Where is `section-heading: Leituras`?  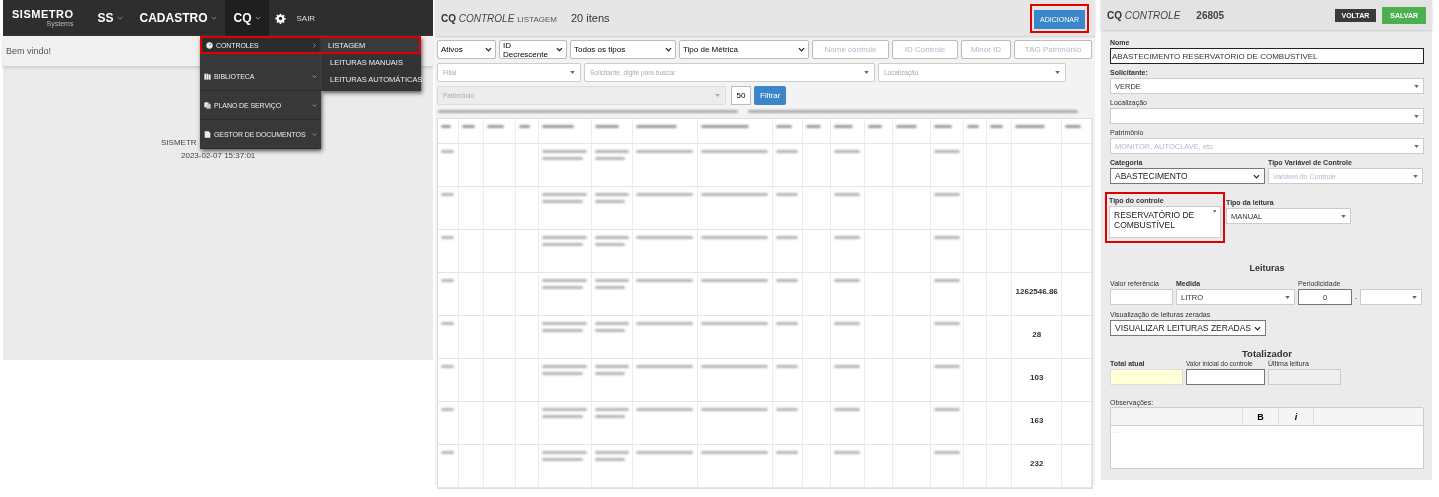
section-heading: Leituras is located at coordinates (1267, 268).